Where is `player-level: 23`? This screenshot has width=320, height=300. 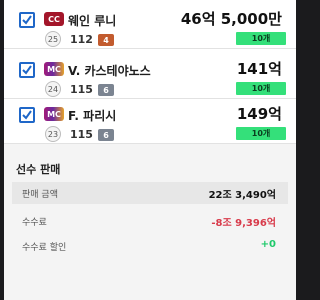
player-level: 23 is located at coordinates (53, 134).